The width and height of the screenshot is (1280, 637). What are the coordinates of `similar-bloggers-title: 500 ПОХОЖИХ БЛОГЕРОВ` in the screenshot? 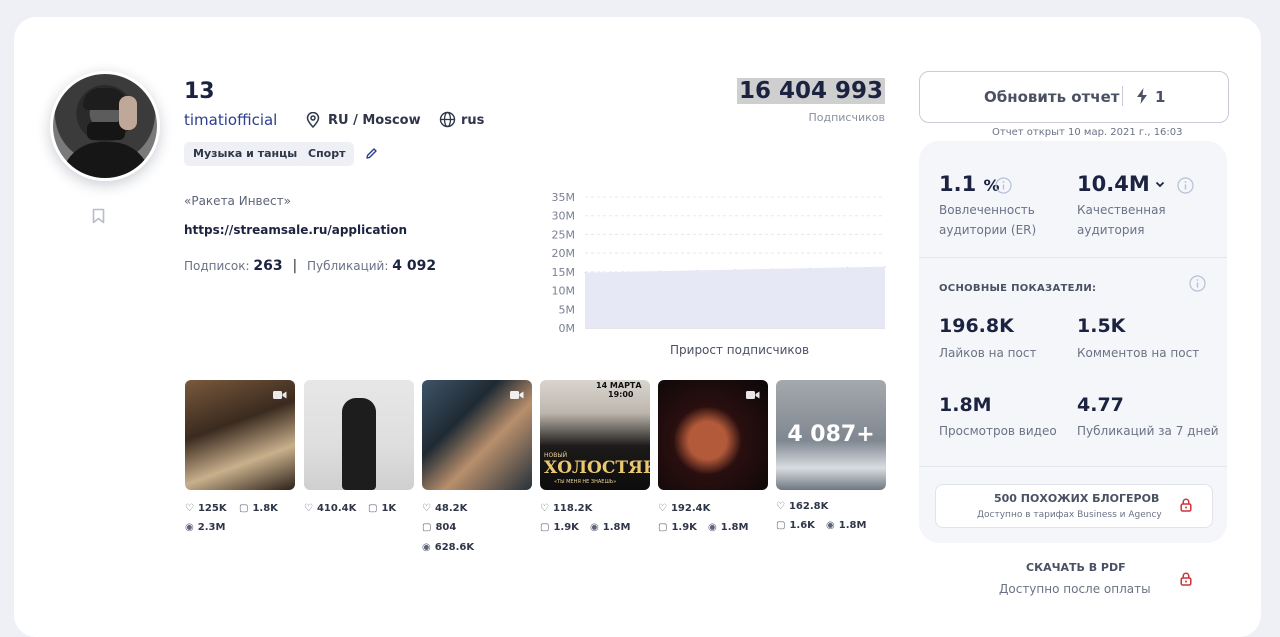 It's located at (1077, 498).